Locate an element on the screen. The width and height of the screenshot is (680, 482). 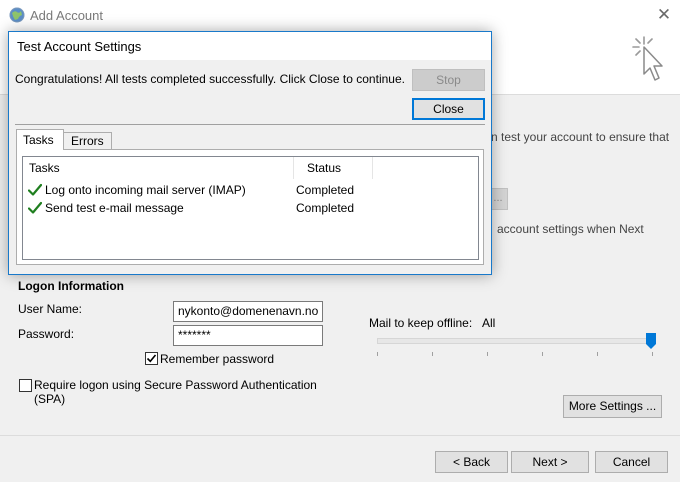
tab-errors: Errors is located at coordinates (88, 141).